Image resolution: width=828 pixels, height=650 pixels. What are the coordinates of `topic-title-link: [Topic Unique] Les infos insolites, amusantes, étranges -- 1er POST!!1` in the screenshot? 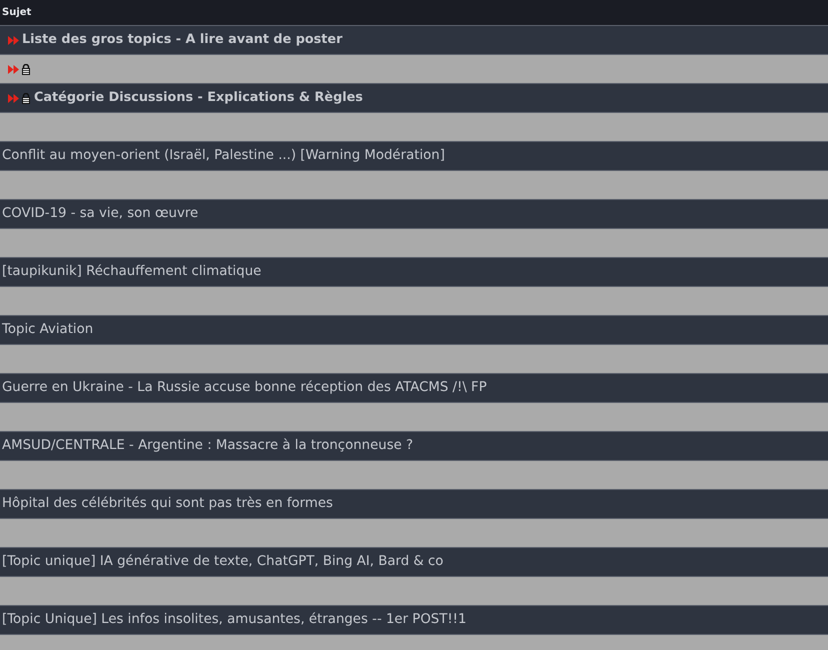 It's located at (234, 620).